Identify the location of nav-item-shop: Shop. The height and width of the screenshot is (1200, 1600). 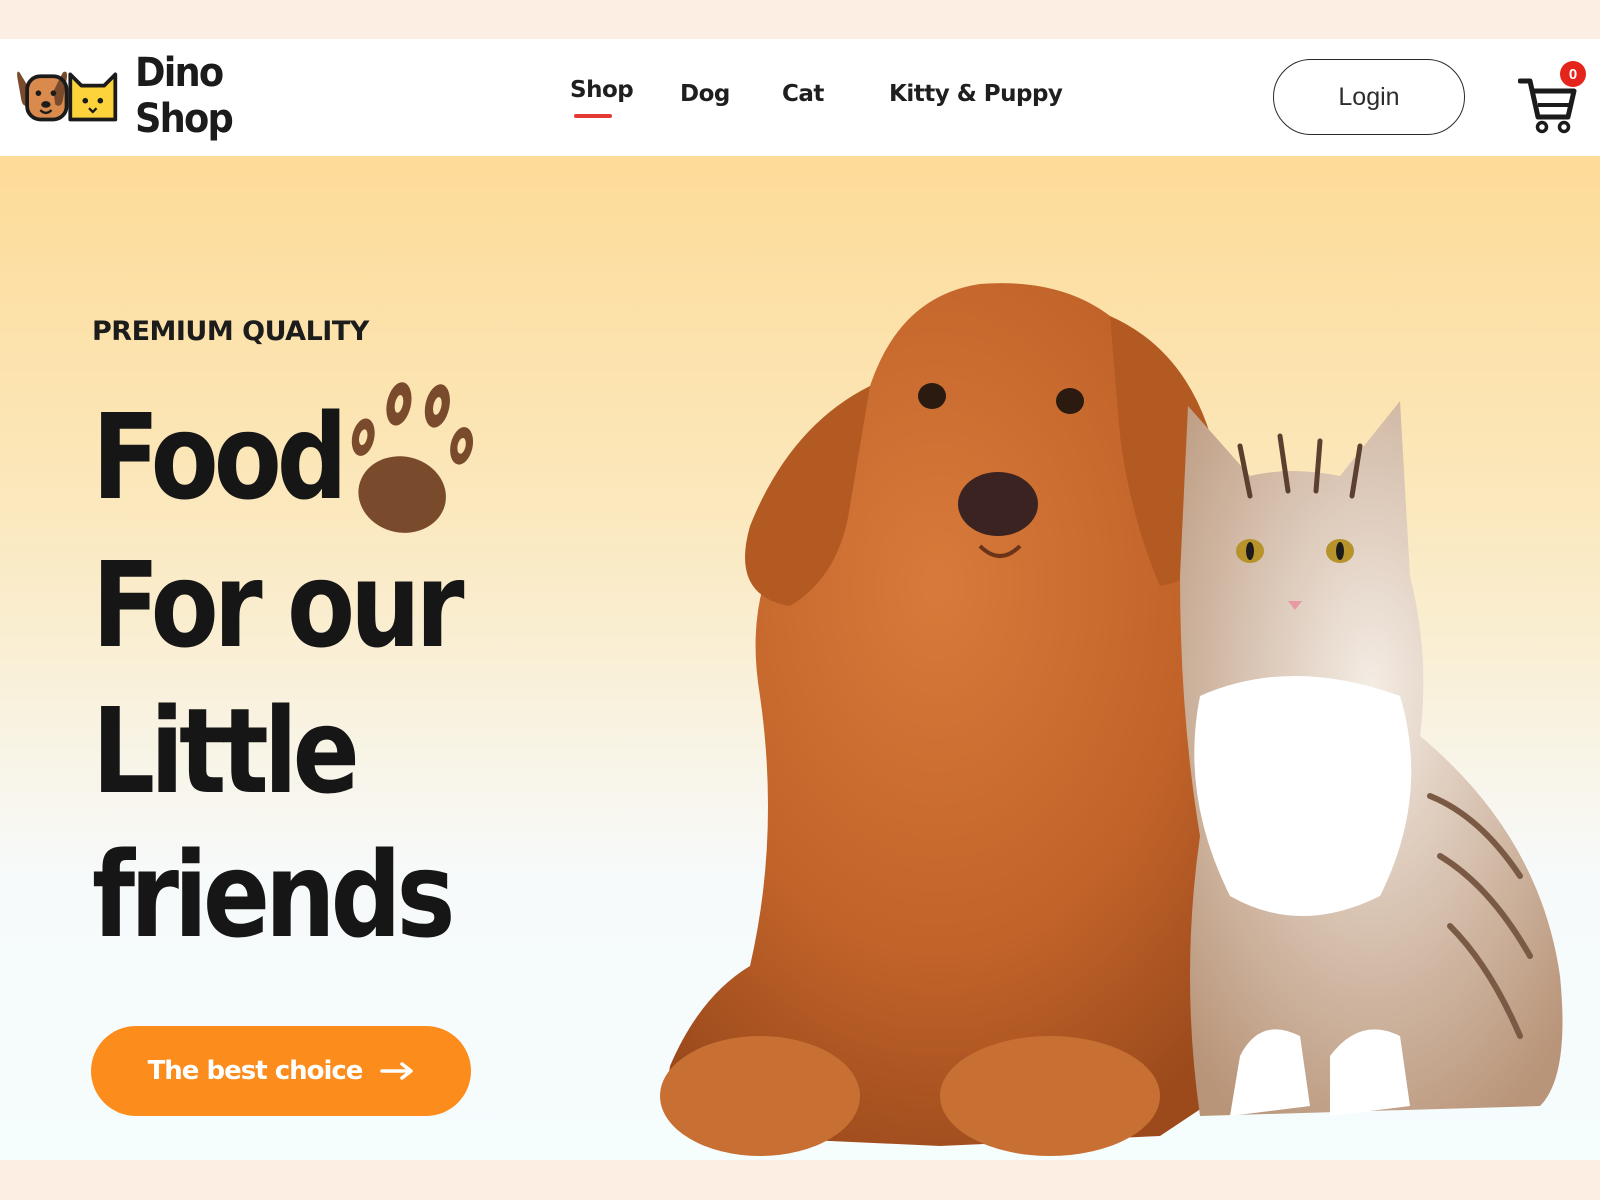
(602, 97).